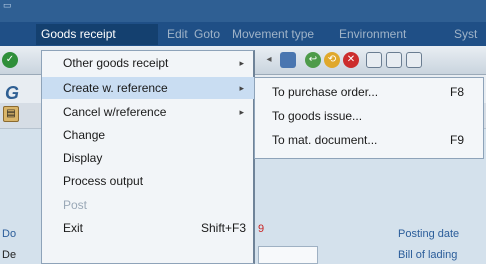  What do you see at coordinates (177, 34) in the screenshot?
I see `menu-edit: Edit` at bounding box center [177, 34].